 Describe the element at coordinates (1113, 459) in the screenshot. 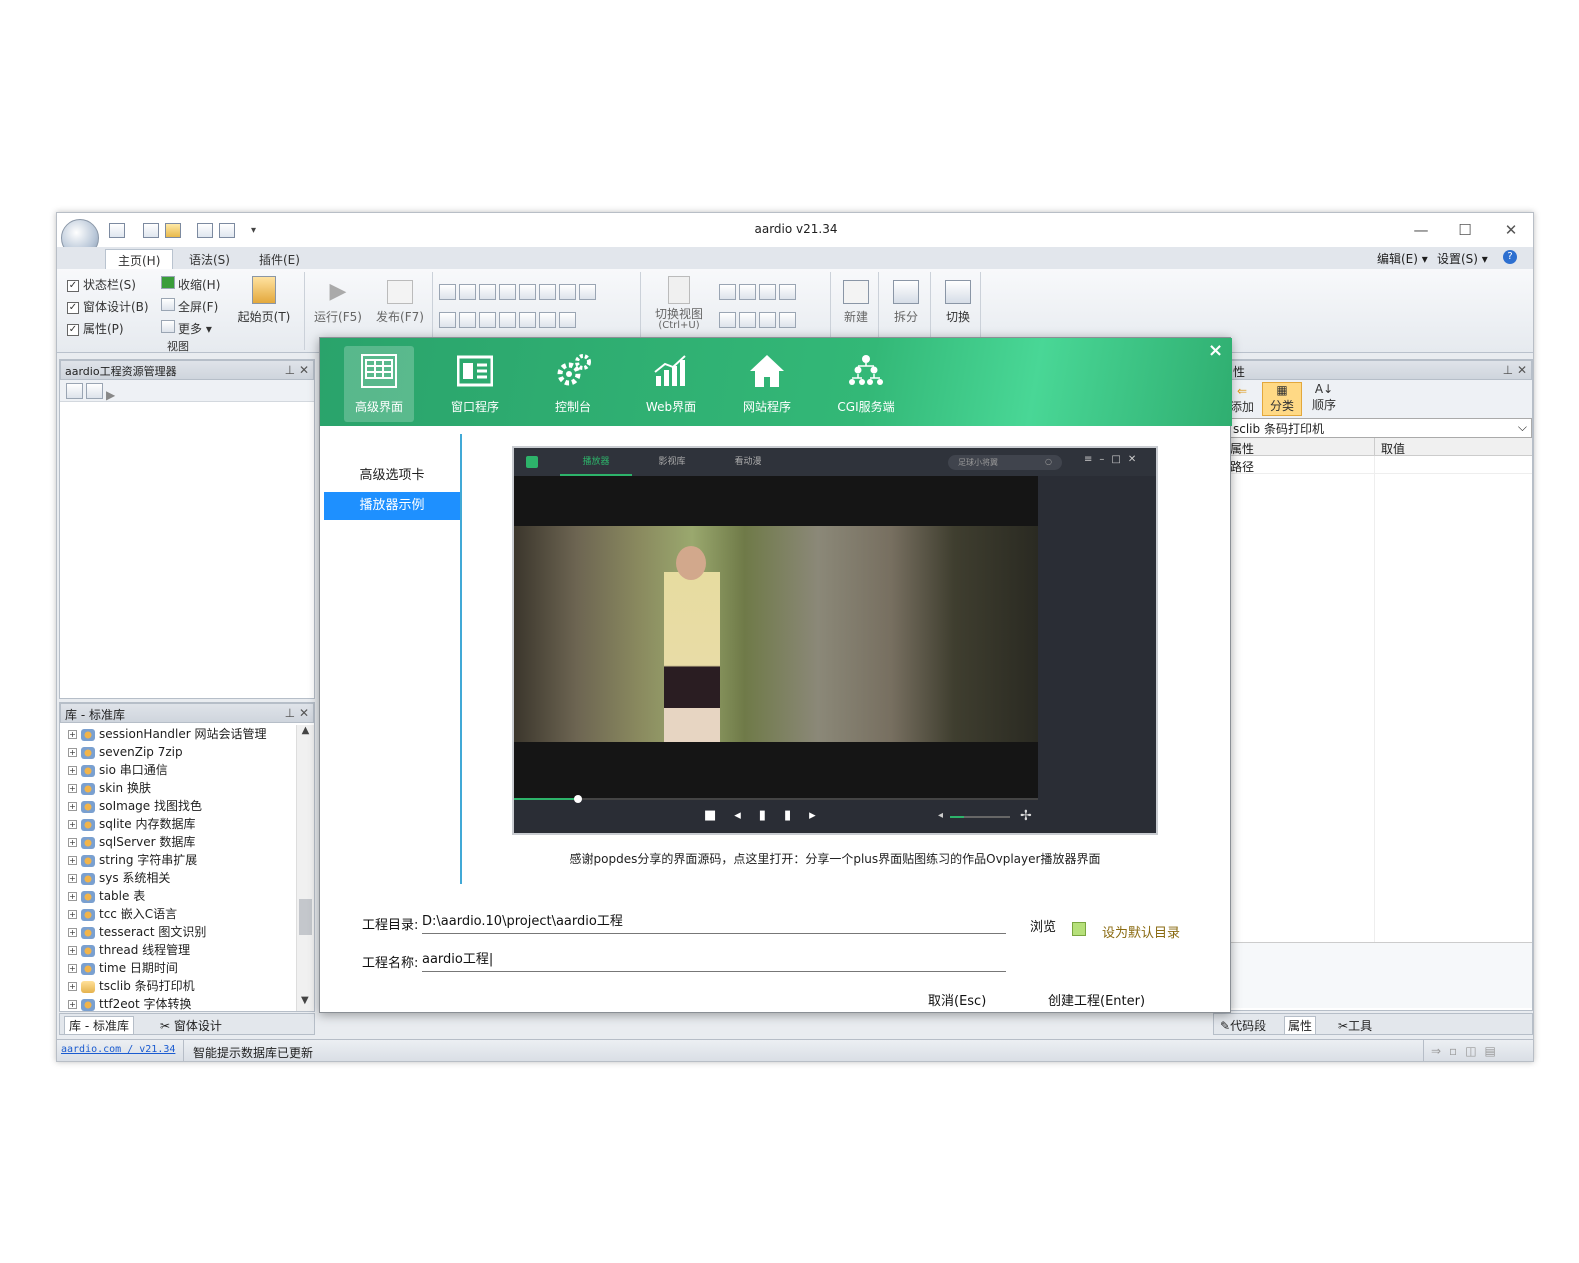

I see `player-window-controls: ≡–□✕` at that location.